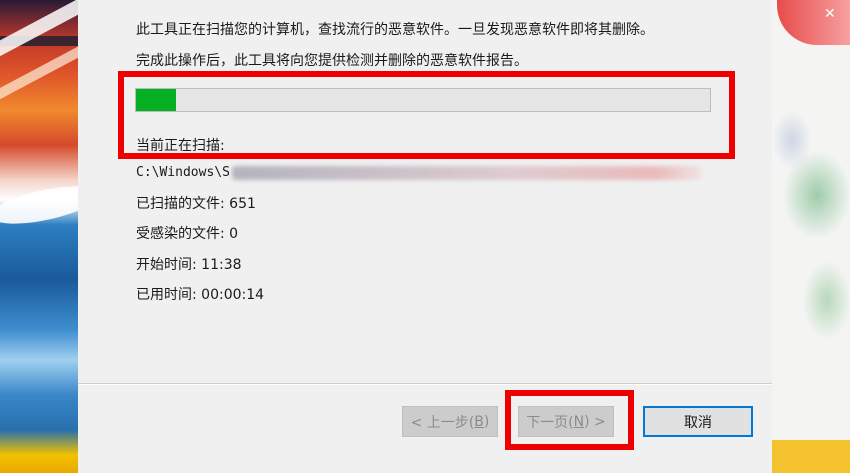  What do you see at coordinates (813, 22) in the screenshot?
I see `wallpaper-red-shape` at bounding box center [813, 22].